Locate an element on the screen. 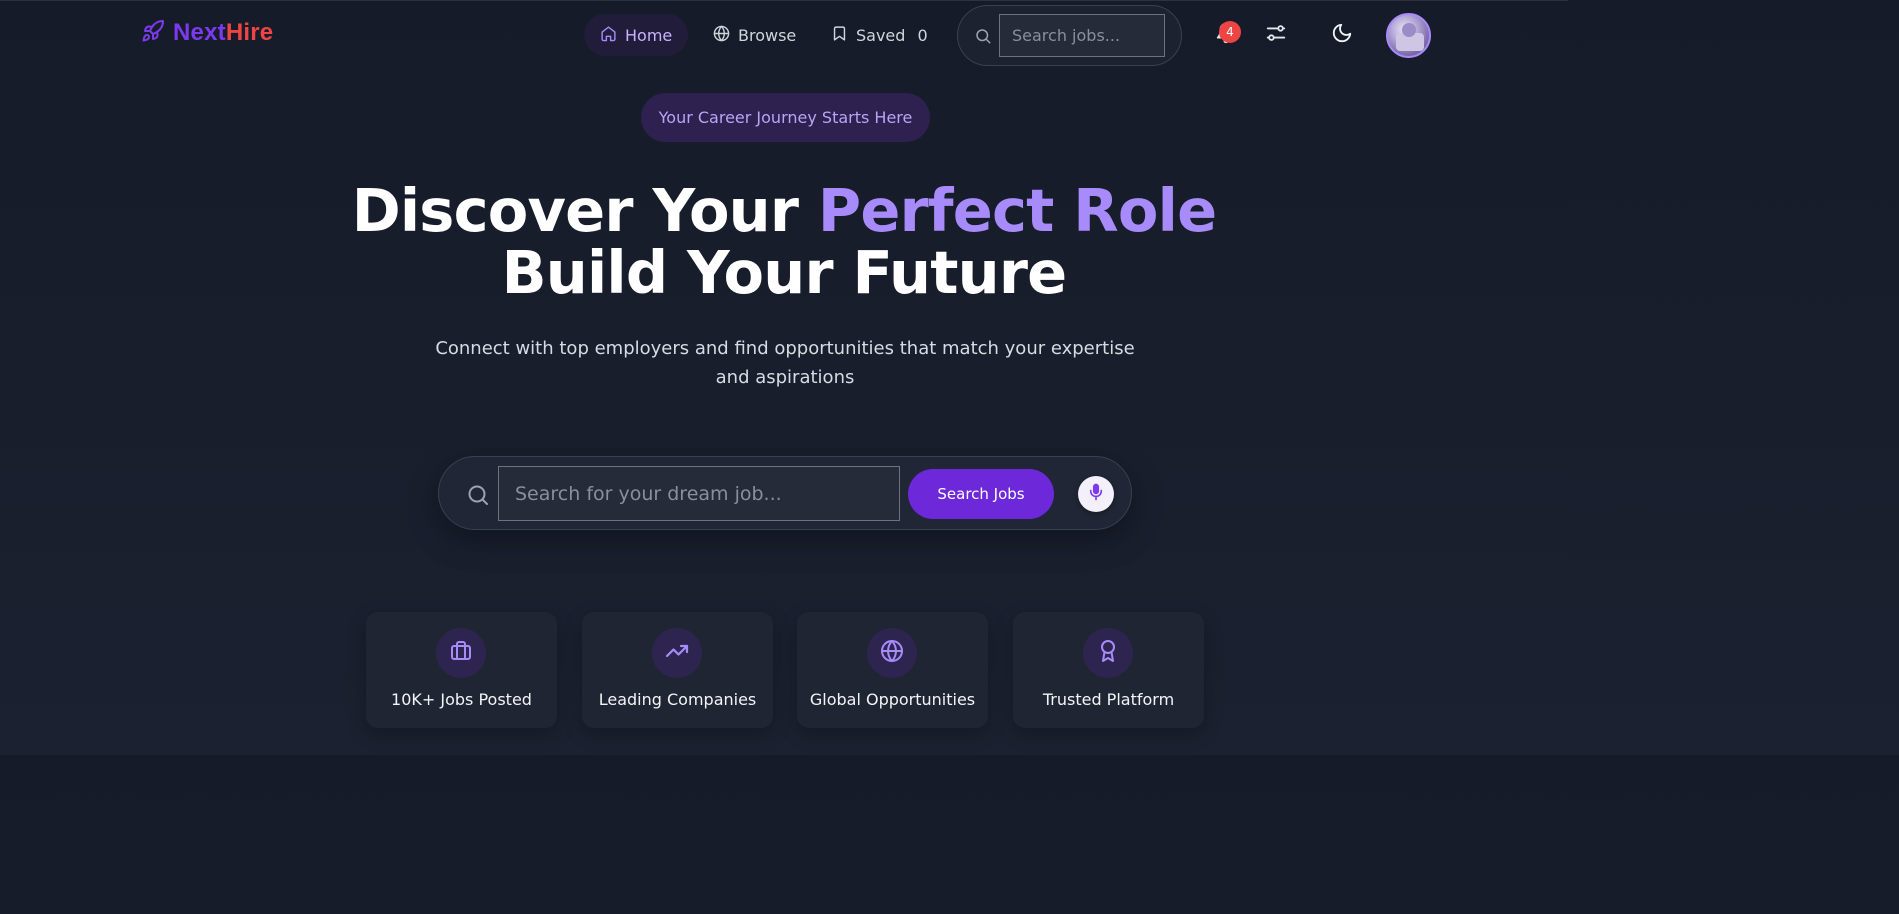  nav-home-link: Home is located at coordinates (636, 35).